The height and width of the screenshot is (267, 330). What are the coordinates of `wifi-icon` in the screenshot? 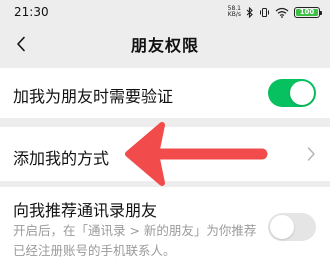 It's located at (282, 12).